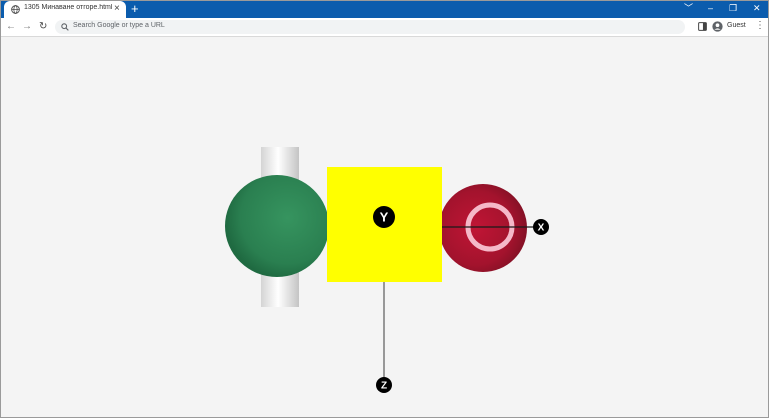 The width and height of the screenshot is (769, 418). Describe the element at coordinates (541, 228) in the screenshot. I see `x-axis-label: X` at that location.